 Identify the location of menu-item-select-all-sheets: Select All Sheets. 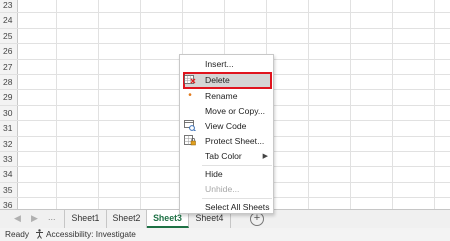
(226, 207).